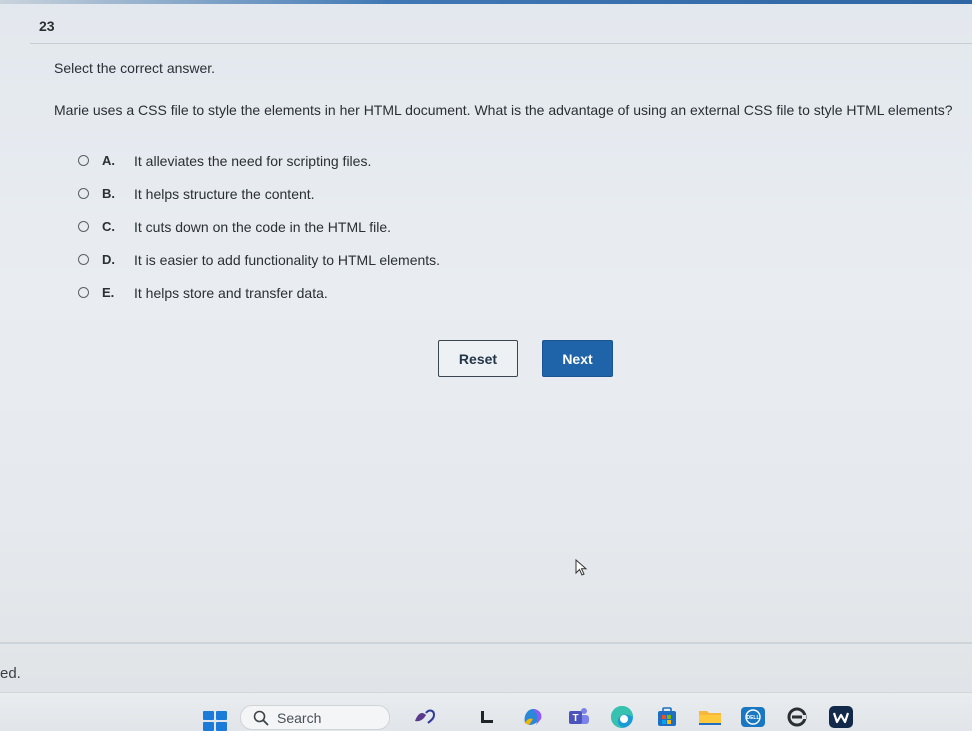 This screenshot has width=972, height=731. What do you see at coordinates (486, 643) in the screenshot?
I see `page-bottom-divider` at bounding box center [486, 643].